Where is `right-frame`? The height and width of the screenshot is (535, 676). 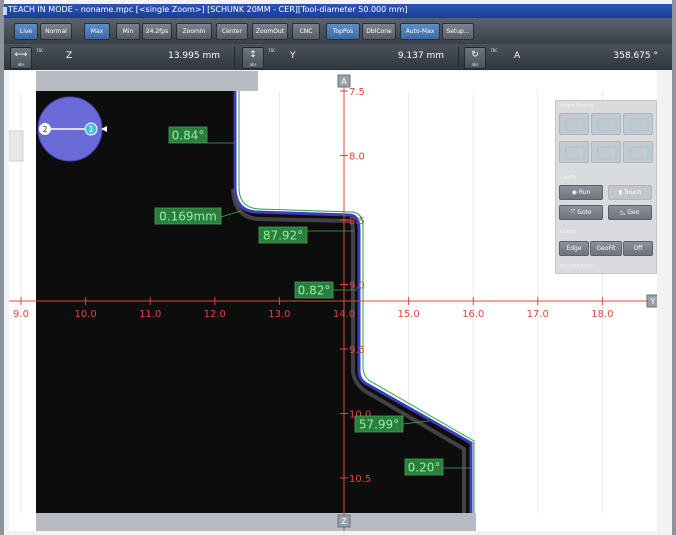
right-frame is located at coordinates (674, 267).